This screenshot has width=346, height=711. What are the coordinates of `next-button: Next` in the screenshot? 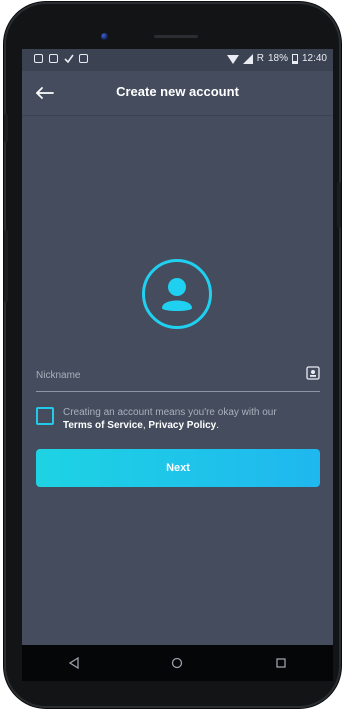 It's located at (178, 468).